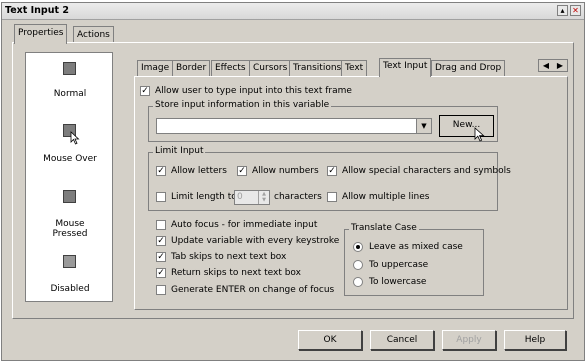 The height and width of the screenshot is (362, 586). I want to click on minimize-icon: ▴, so click(562, 10).